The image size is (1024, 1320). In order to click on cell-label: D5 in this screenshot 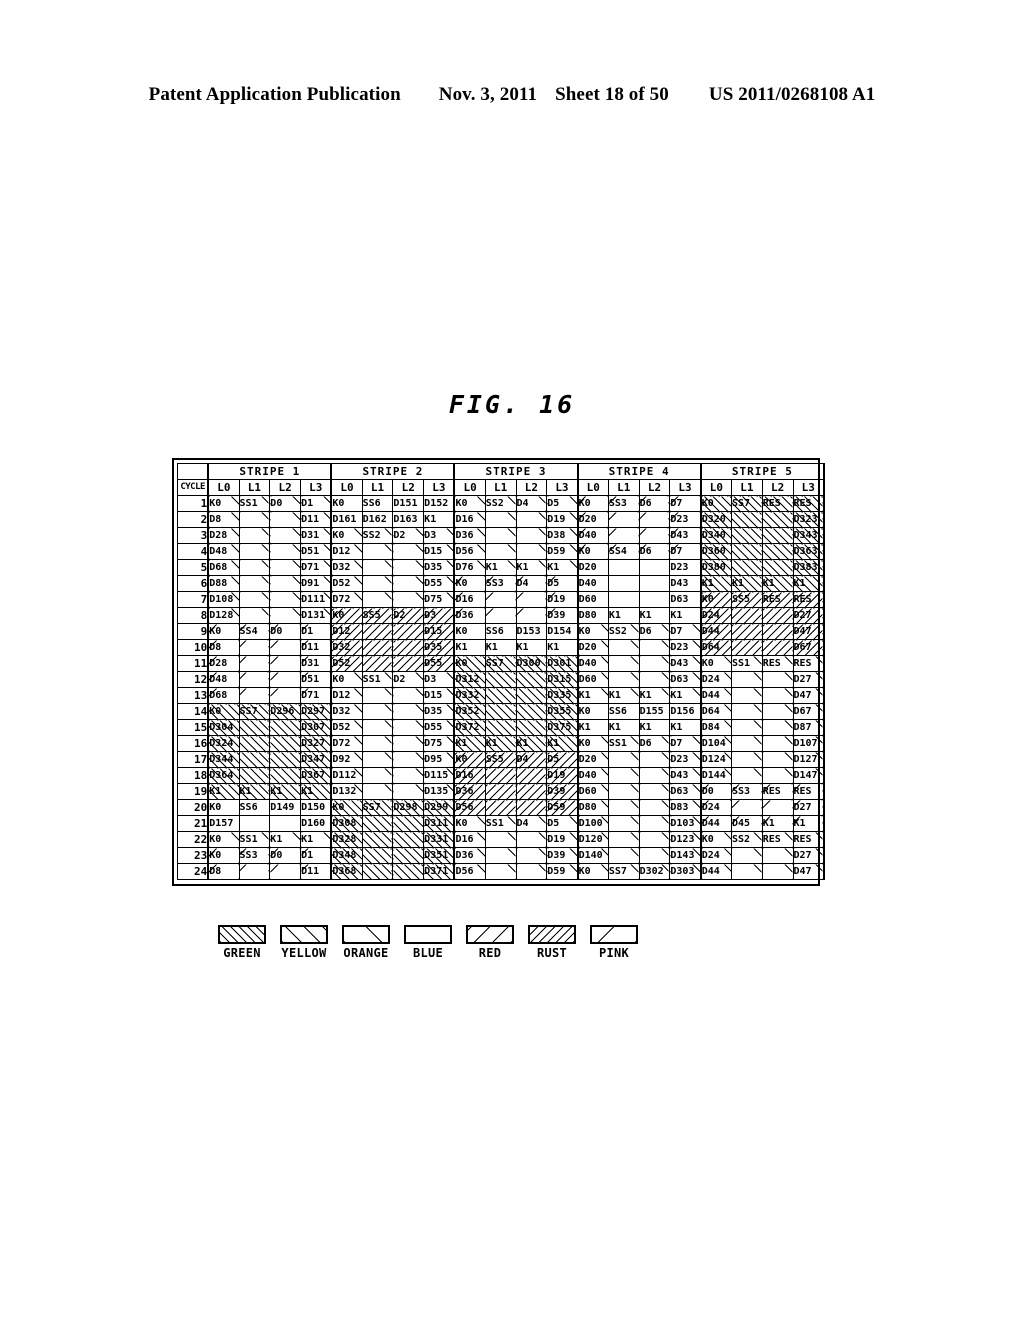, I will do `click(553, 503)`.